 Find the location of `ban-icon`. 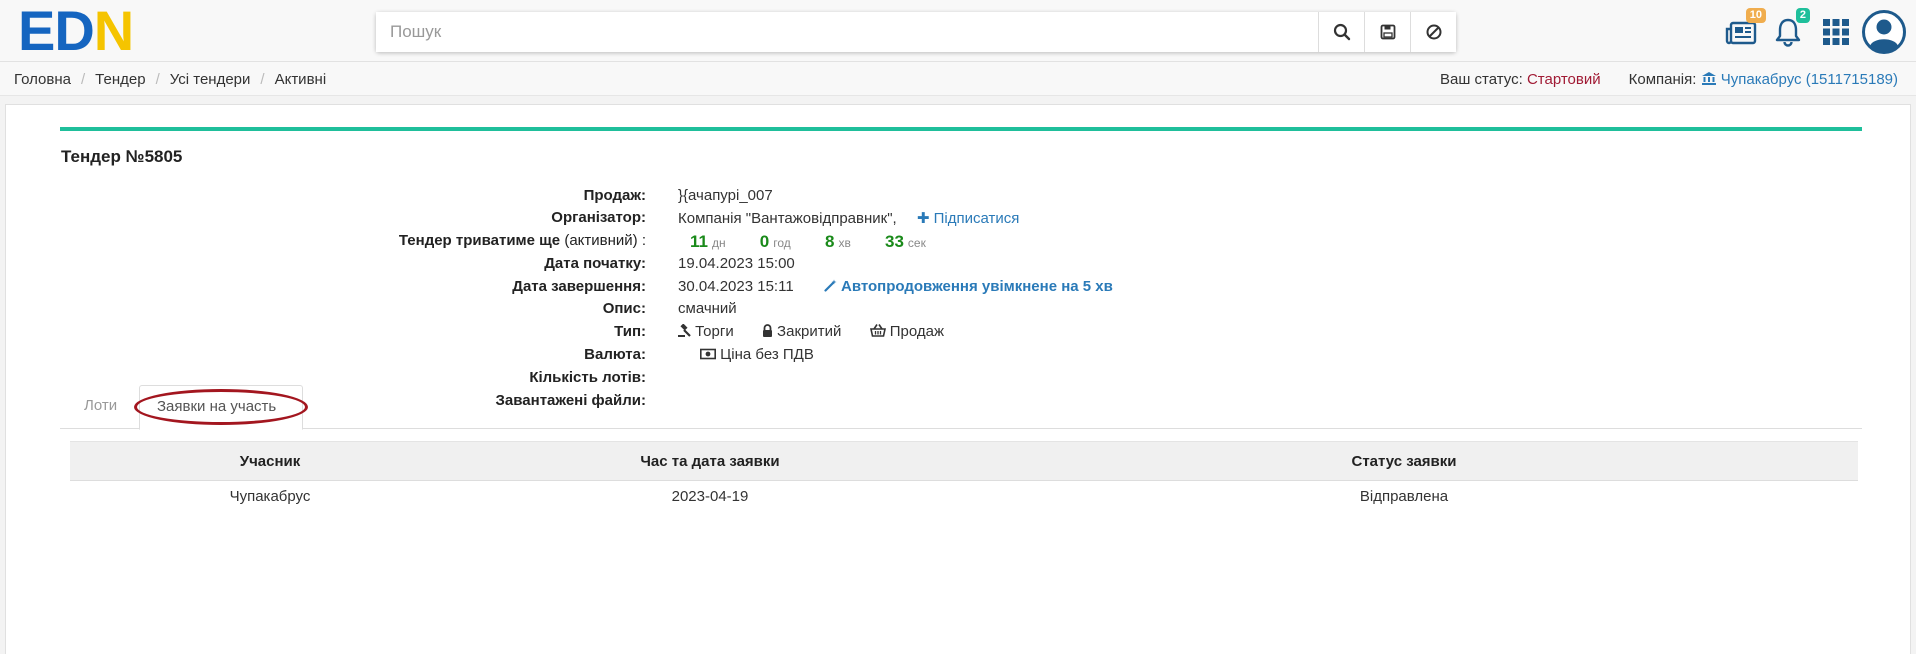

ban-icon is located at coordinates (1433, 32).